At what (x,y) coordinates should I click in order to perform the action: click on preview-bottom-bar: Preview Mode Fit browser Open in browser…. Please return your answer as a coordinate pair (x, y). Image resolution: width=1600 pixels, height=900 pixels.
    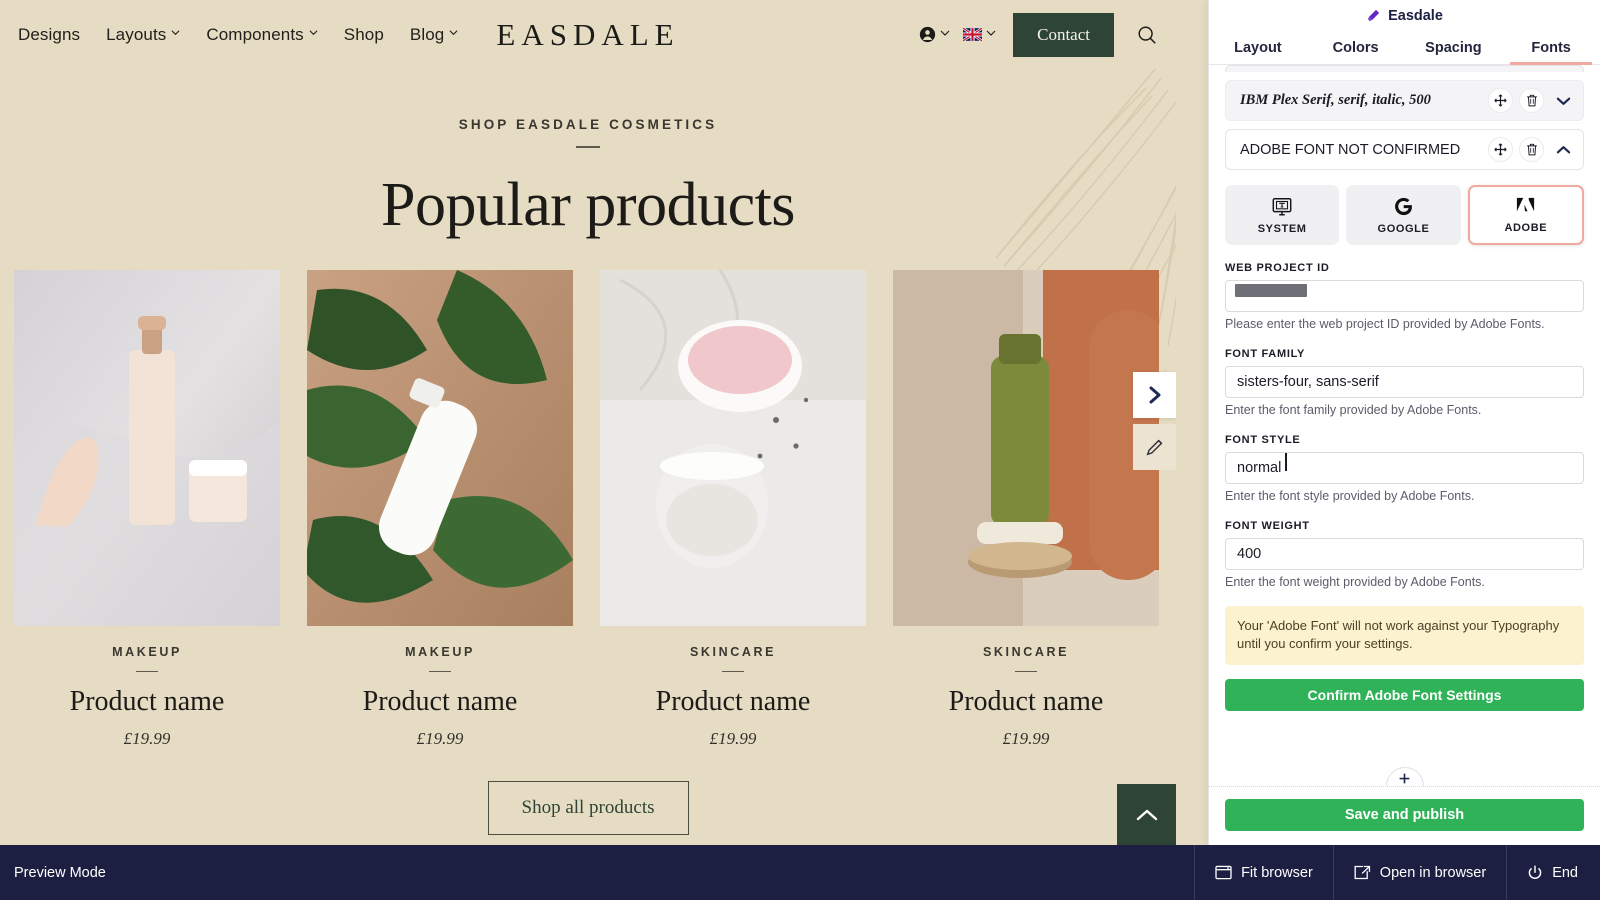
    Looking at the image, I should click on (800, 872).